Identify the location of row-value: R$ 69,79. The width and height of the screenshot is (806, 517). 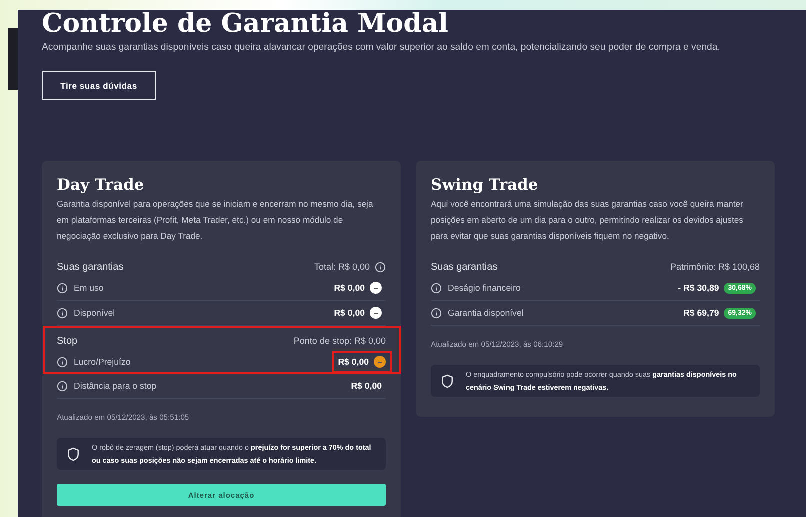
(702, 313).